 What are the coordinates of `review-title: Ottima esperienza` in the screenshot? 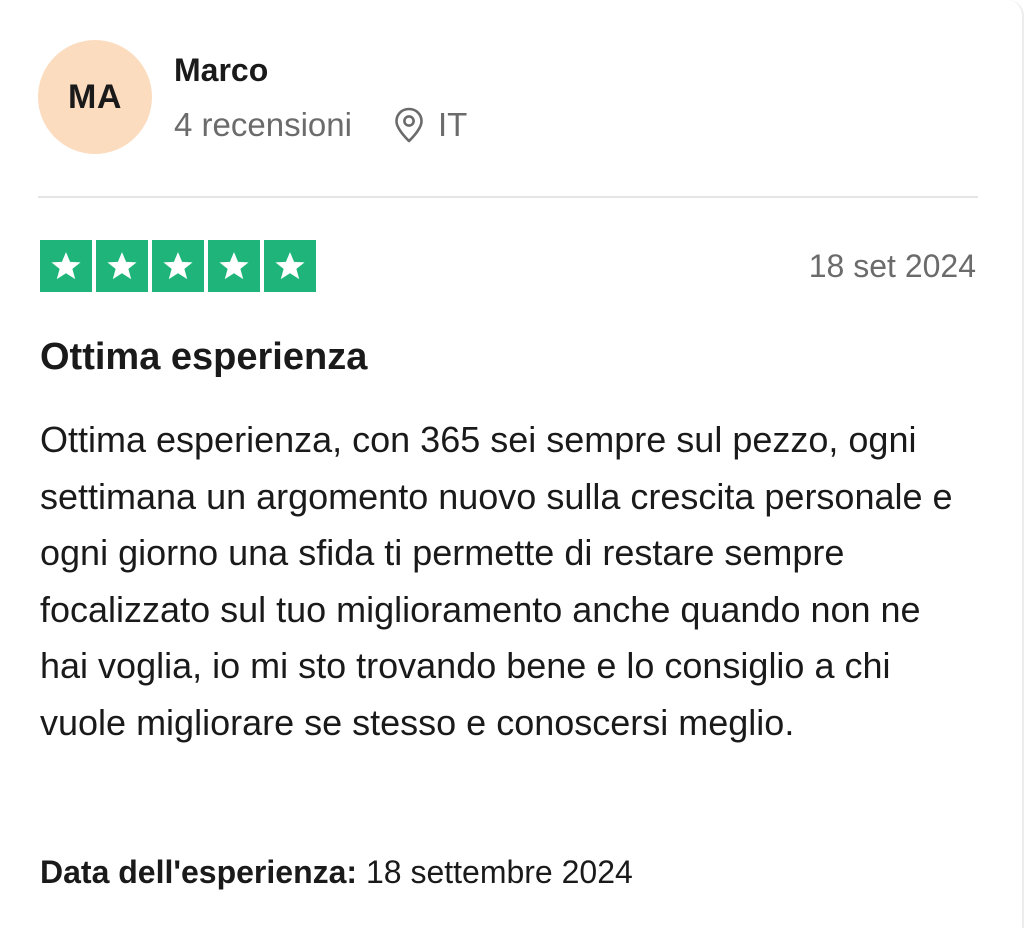 It's located at (203, 357).